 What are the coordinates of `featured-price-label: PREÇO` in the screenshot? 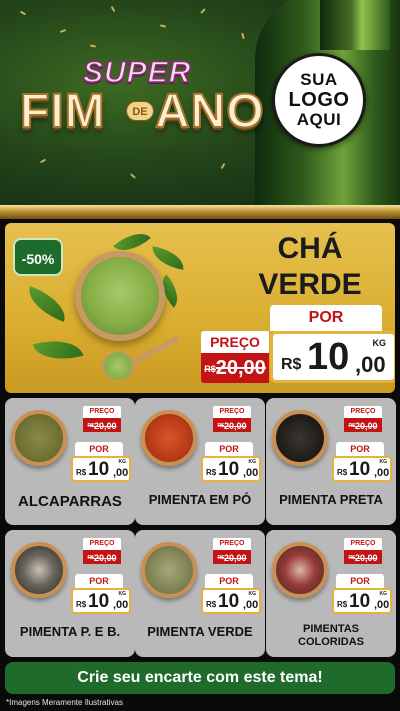 It's located at (235, 342).